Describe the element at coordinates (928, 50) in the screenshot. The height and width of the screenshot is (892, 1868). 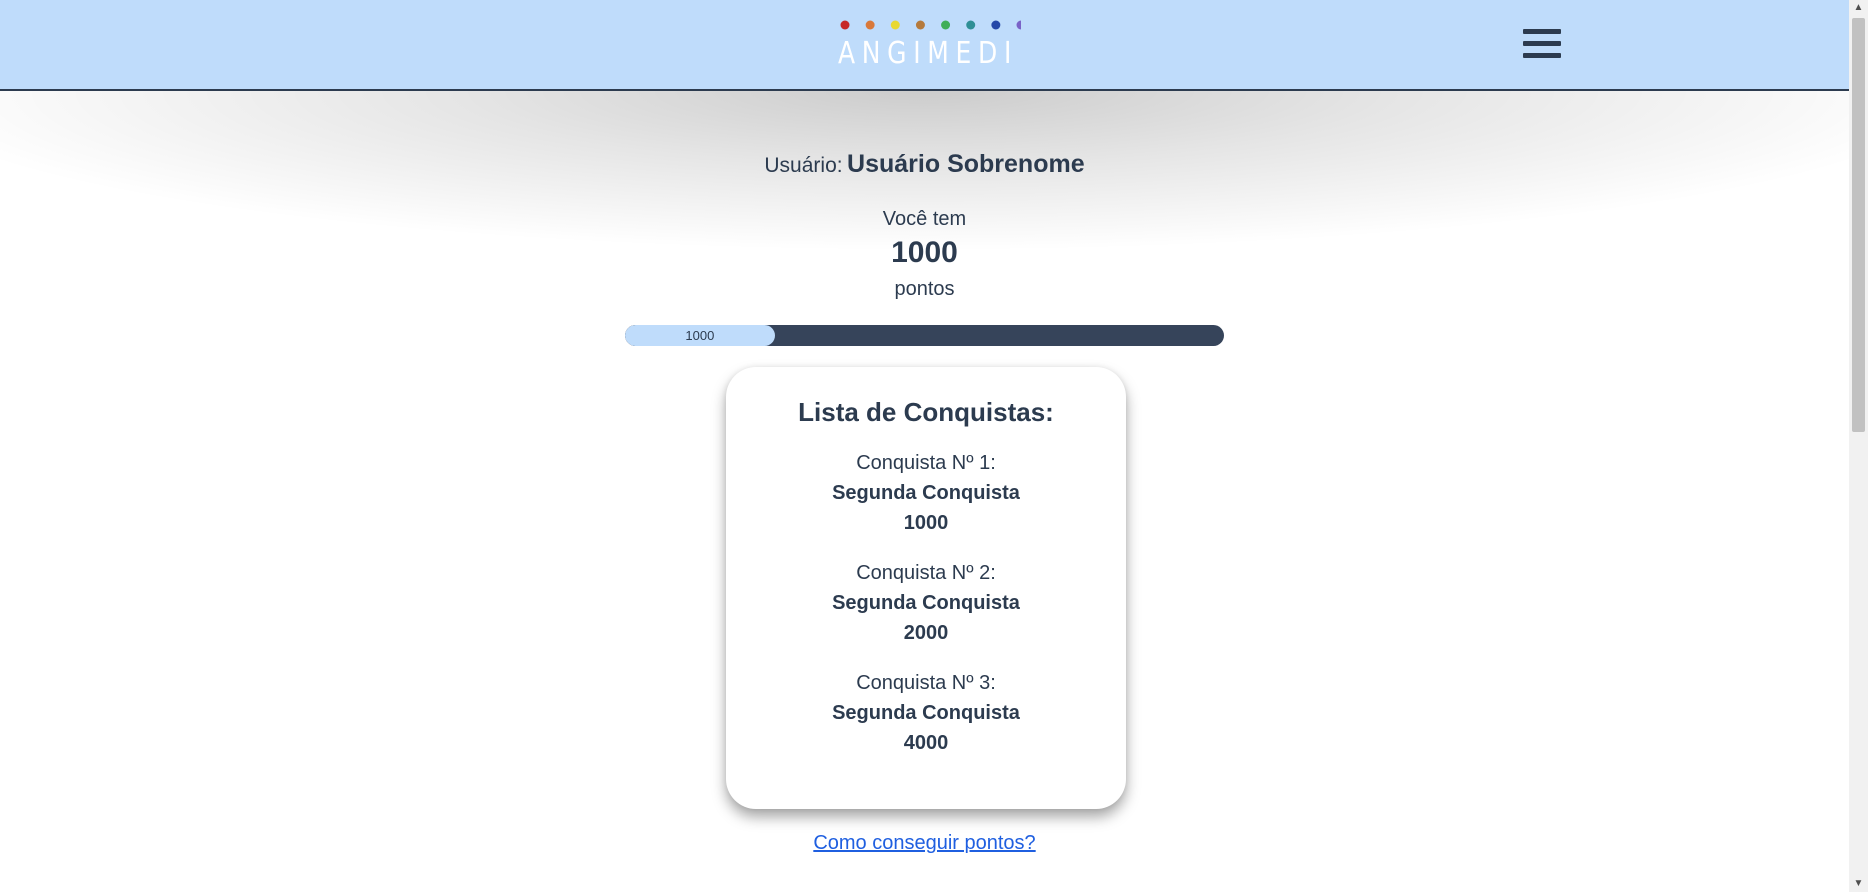
I see `svg-text: ANGIMEDI` at that location.